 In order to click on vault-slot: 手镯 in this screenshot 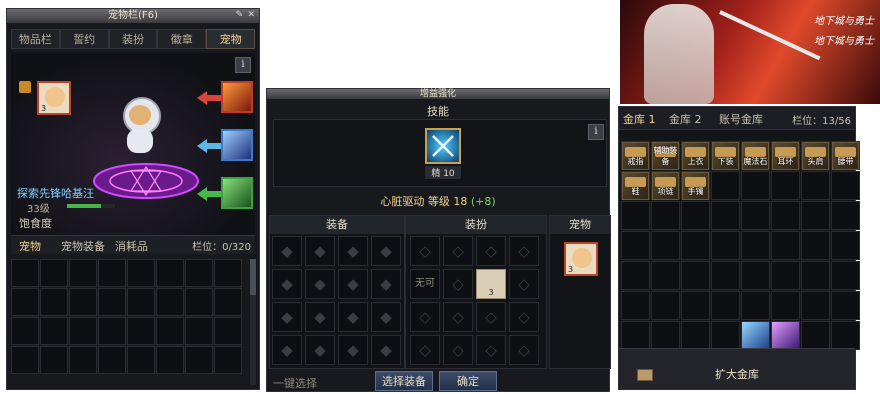, I will do `click(695, 185)`.